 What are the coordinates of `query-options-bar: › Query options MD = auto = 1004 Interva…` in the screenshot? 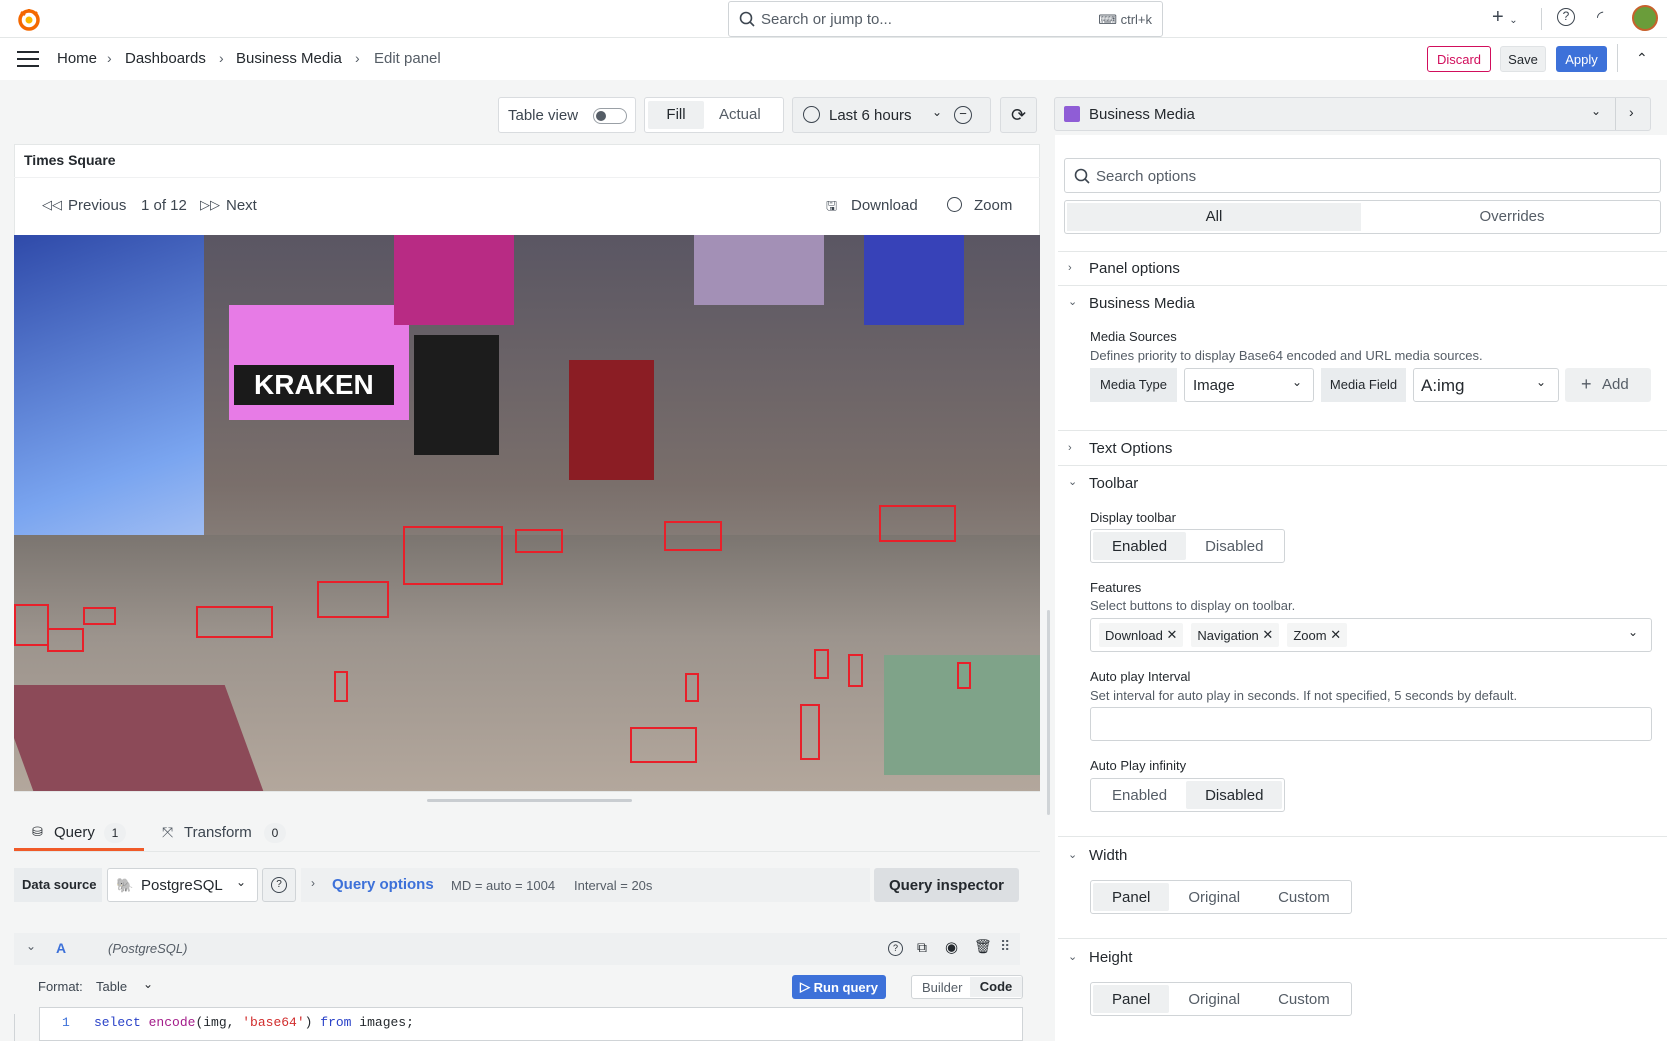 It's located at (585, 885).